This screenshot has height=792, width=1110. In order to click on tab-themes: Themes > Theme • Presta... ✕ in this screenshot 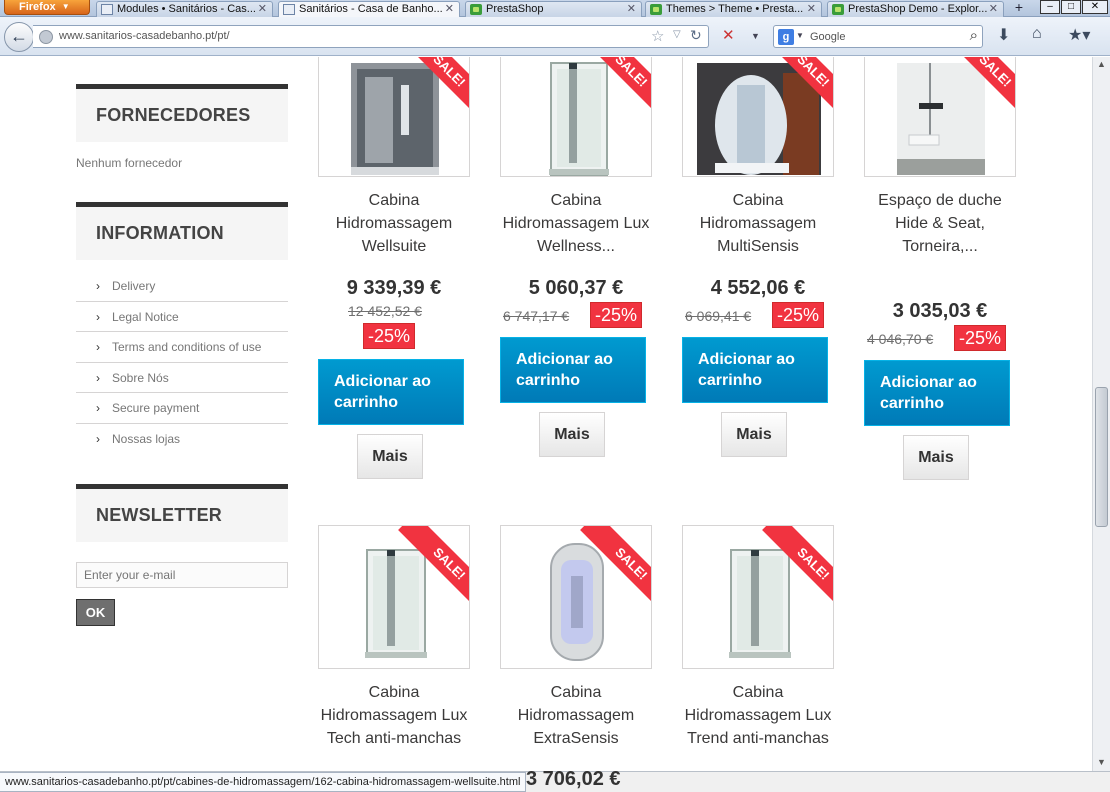, I will do `click(733, 9)`.